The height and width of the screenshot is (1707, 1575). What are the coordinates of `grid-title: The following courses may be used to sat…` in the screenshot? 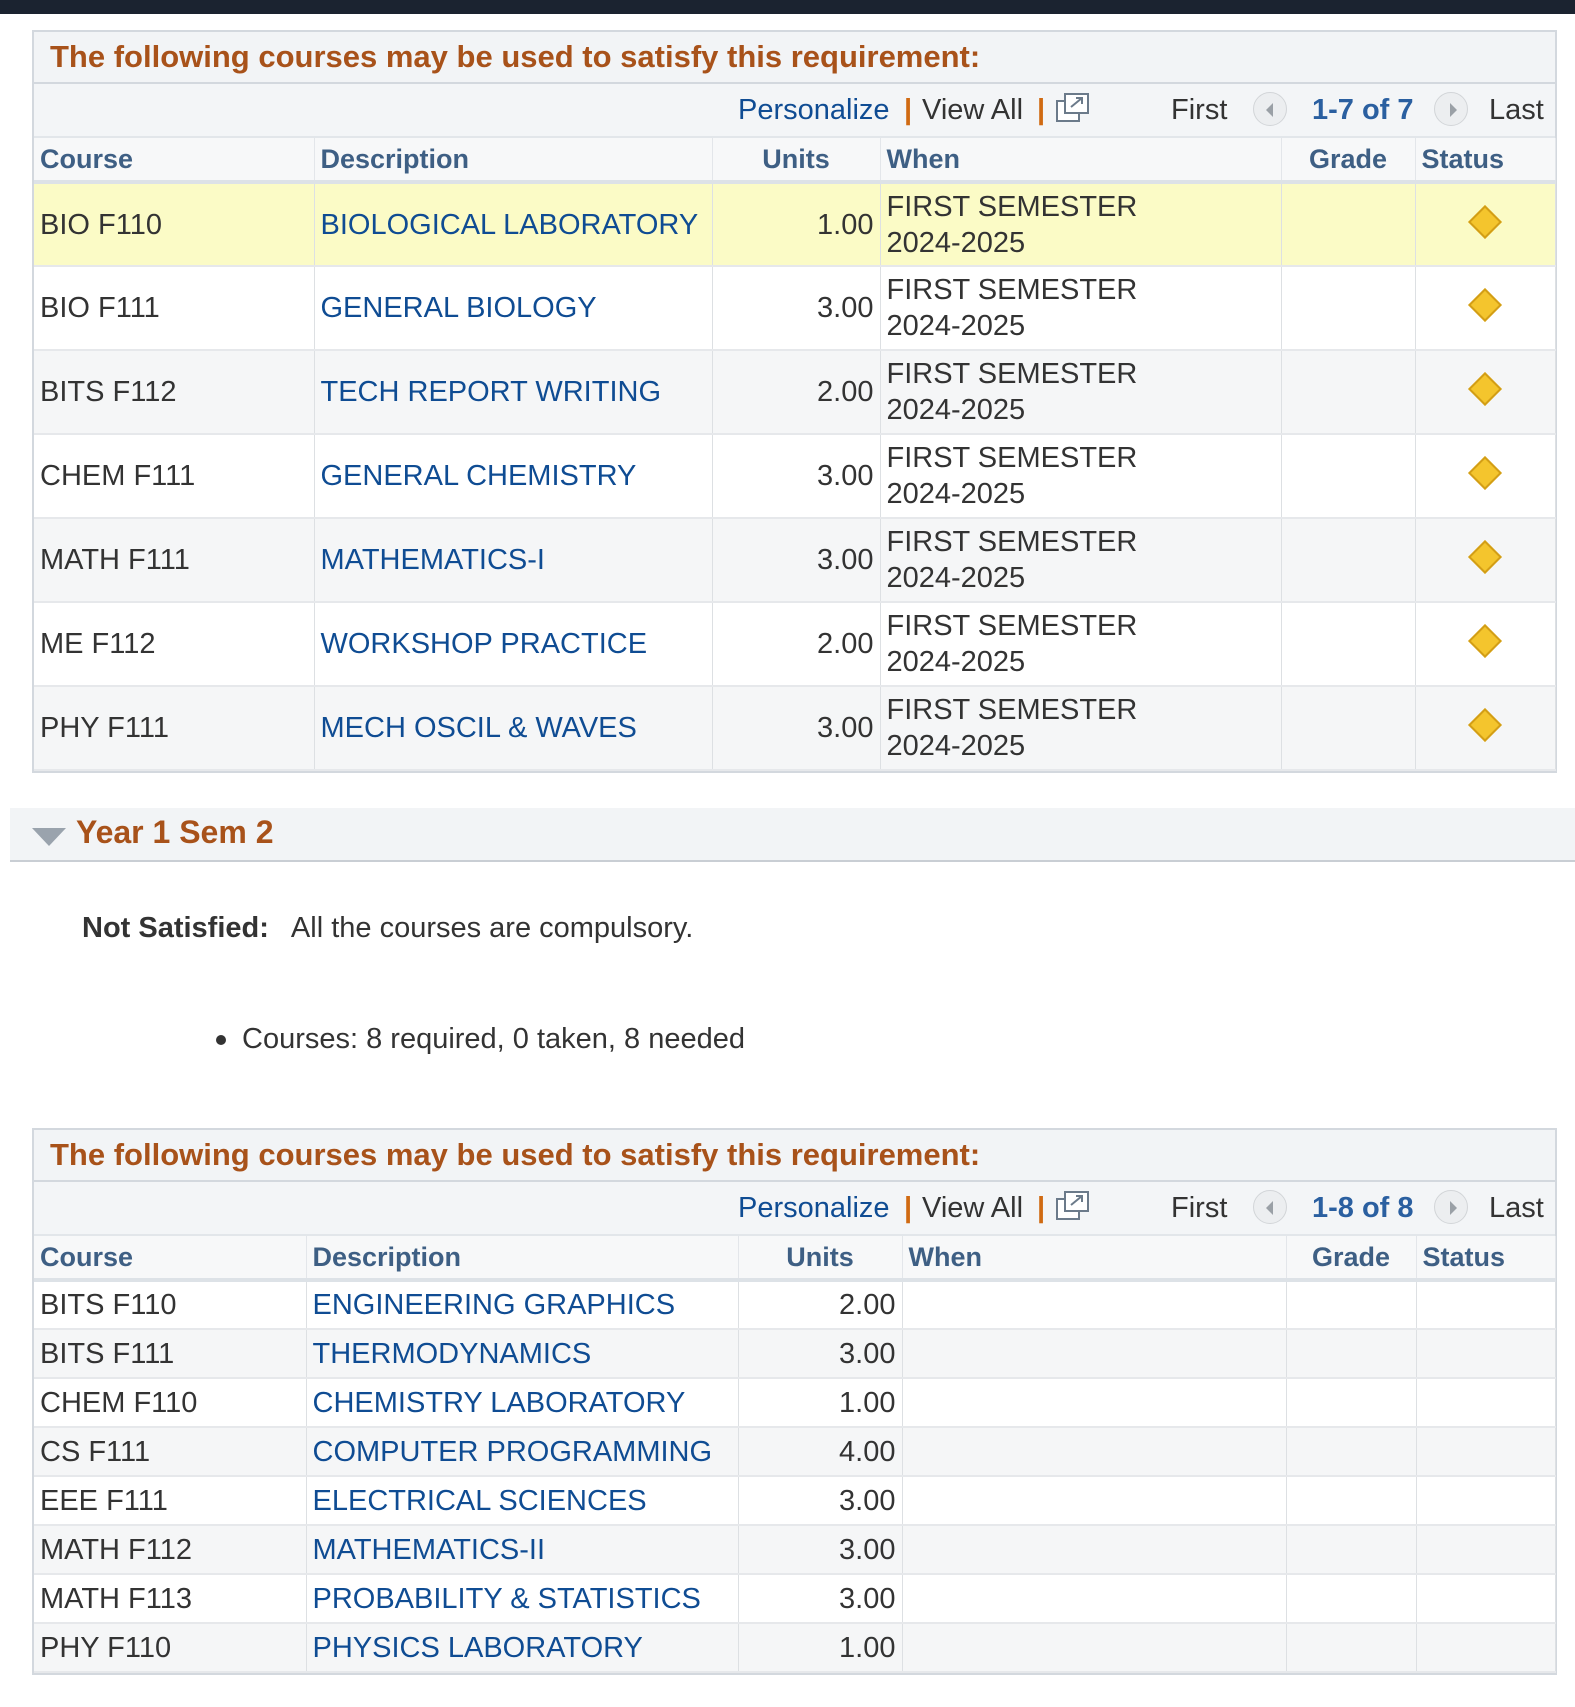 It's located at (794, 58).